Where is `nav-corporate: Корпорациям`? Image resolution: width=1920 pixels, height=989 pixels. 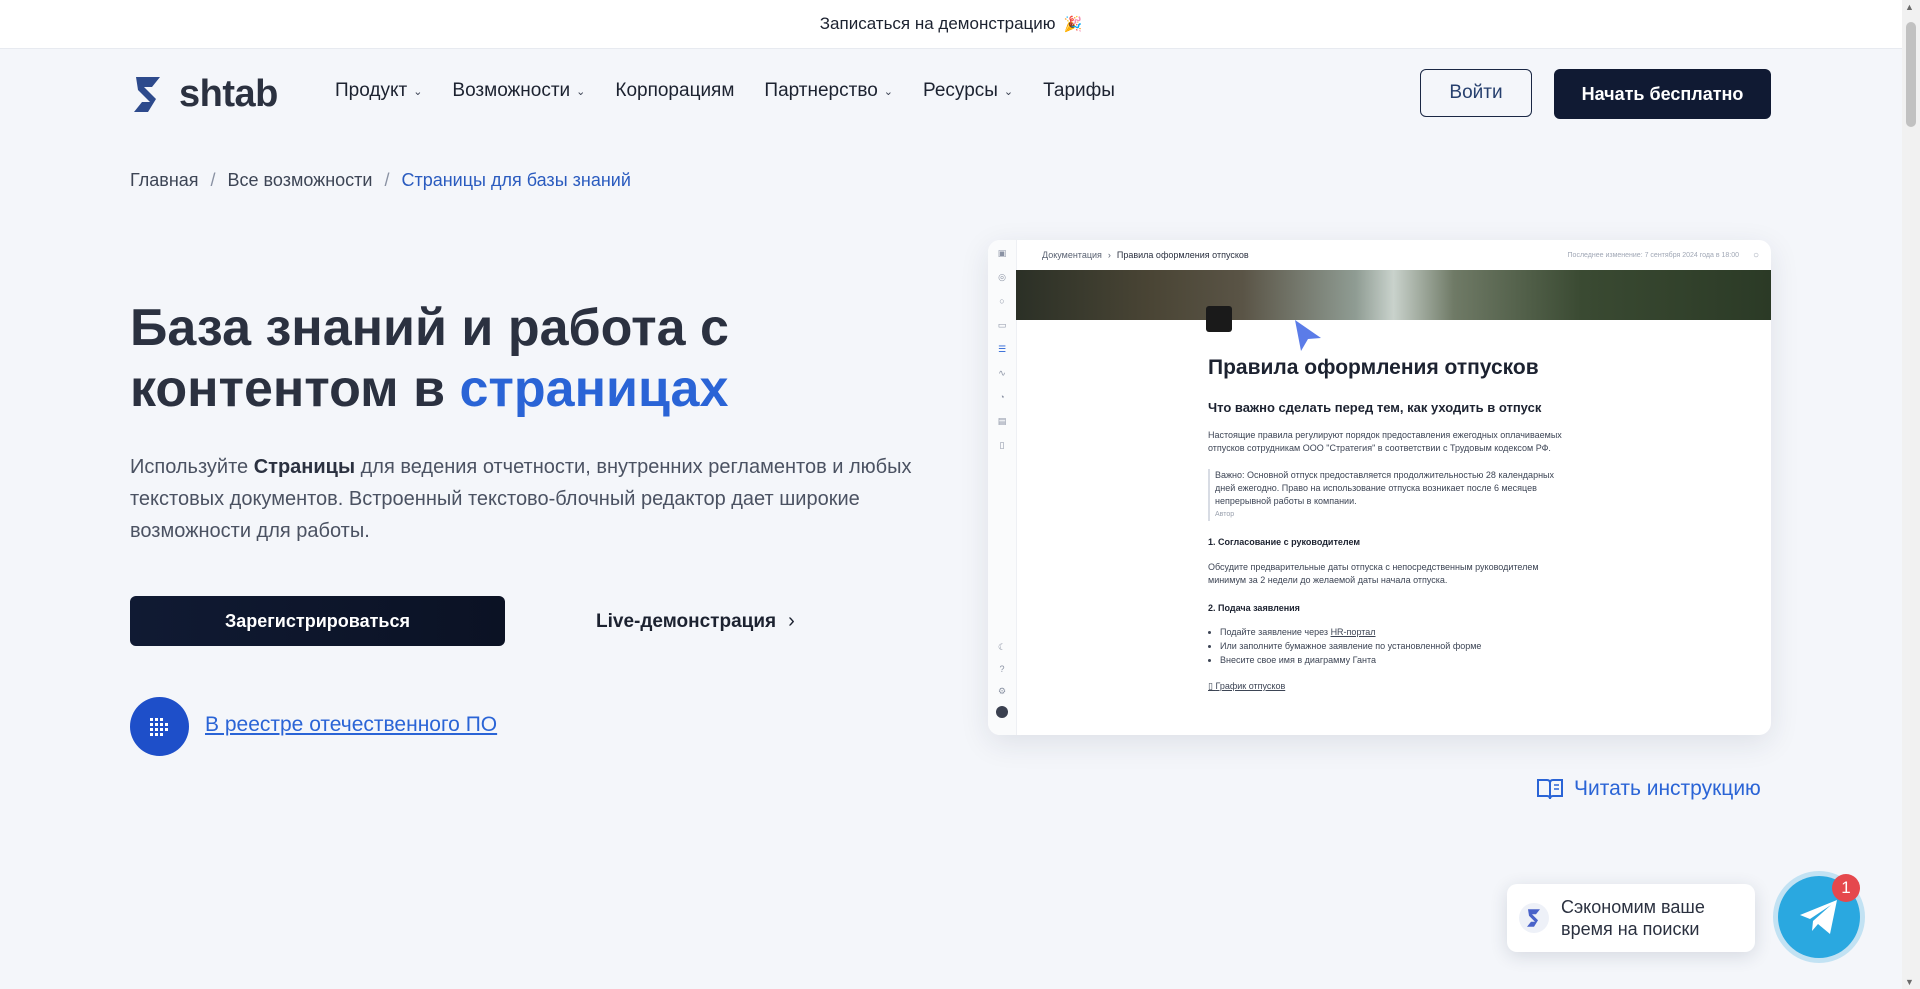
nav-corporate: Корпорациям is located at coordinates (674, 91).